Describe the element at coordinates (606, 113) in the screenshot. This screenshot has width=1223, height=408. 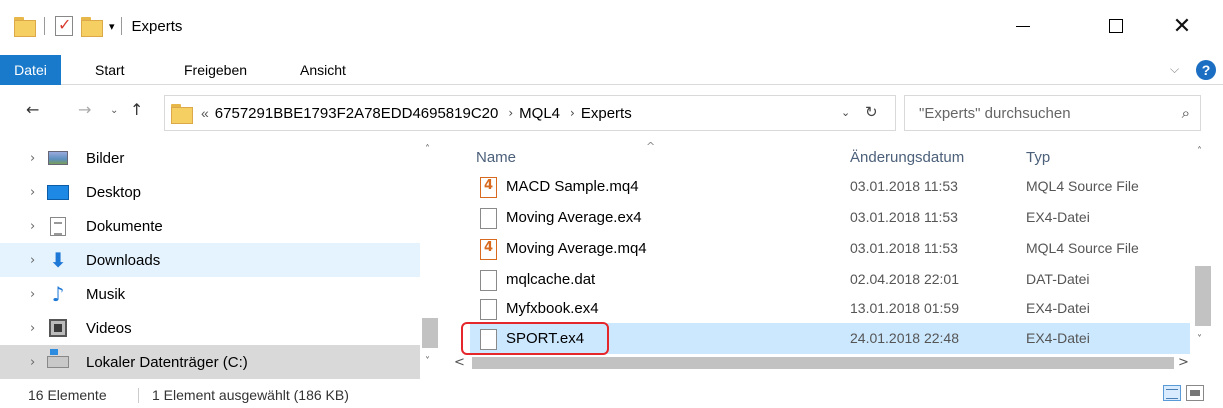
I see `breadcrumb-item: Experts` at that location.